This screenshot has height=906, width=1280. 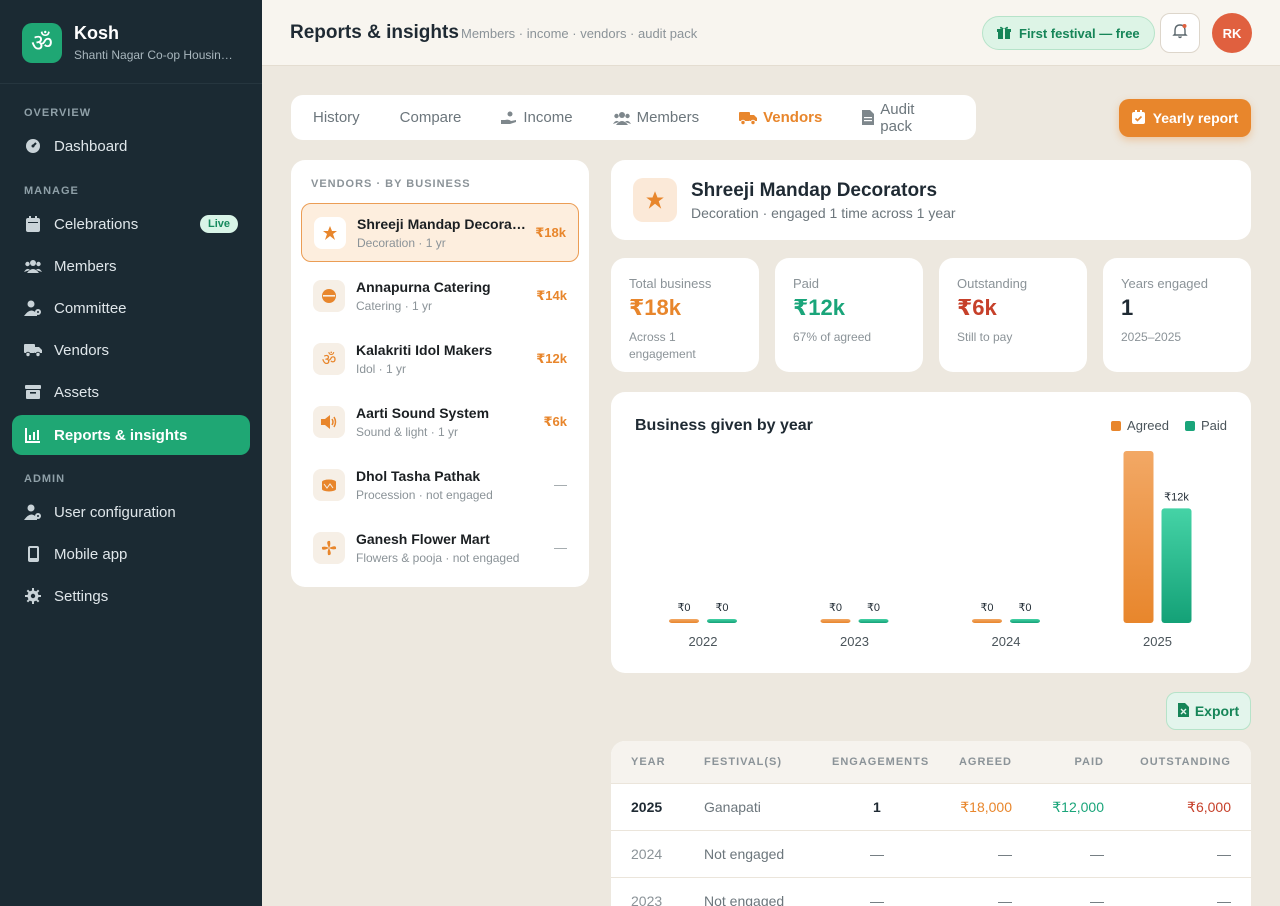 I want to click on mobile-icon, so click(x=33, y=554).